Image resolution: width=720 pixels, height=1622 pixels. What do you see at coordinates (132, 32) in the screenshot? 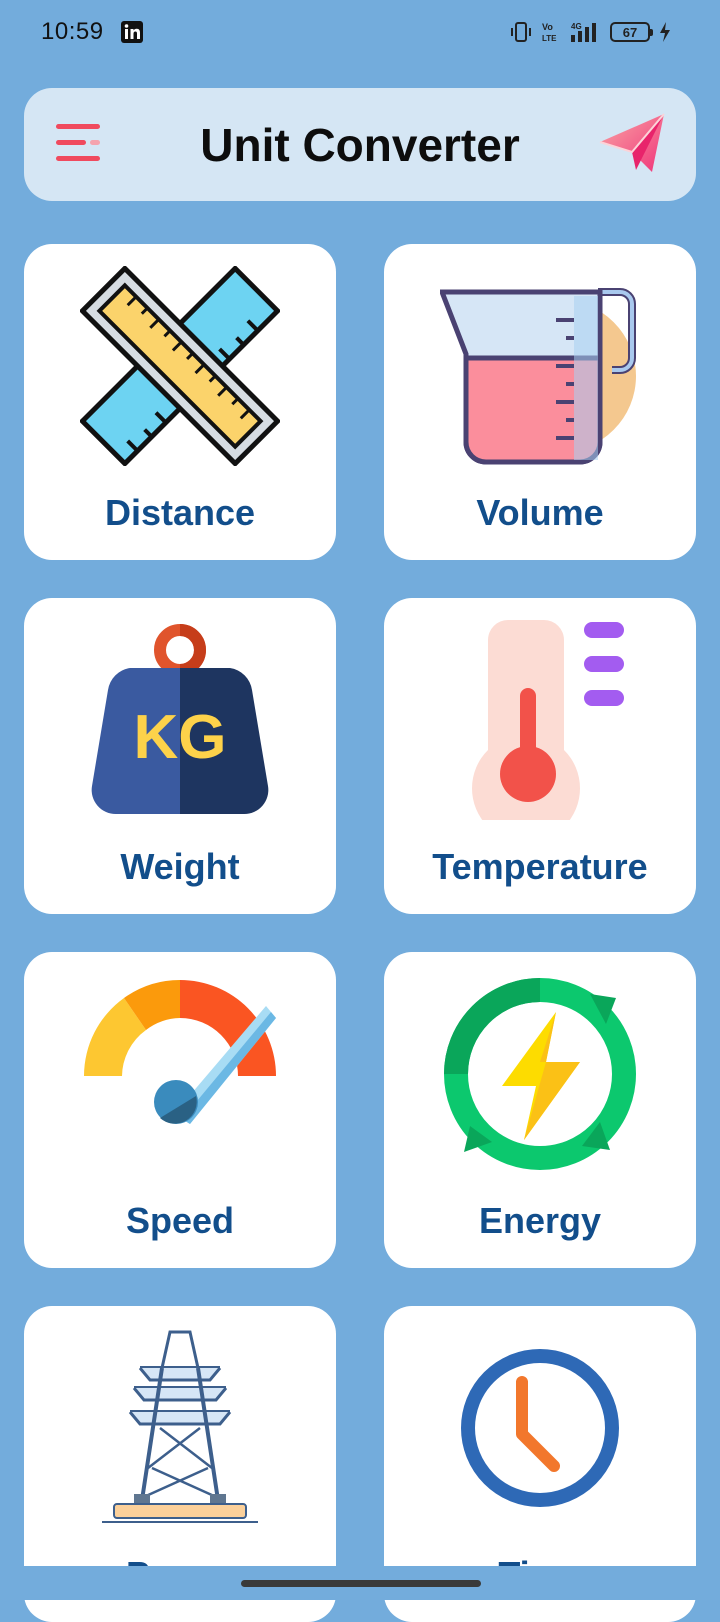
I see `linkedin-icon` at bounding box center [132, 32].